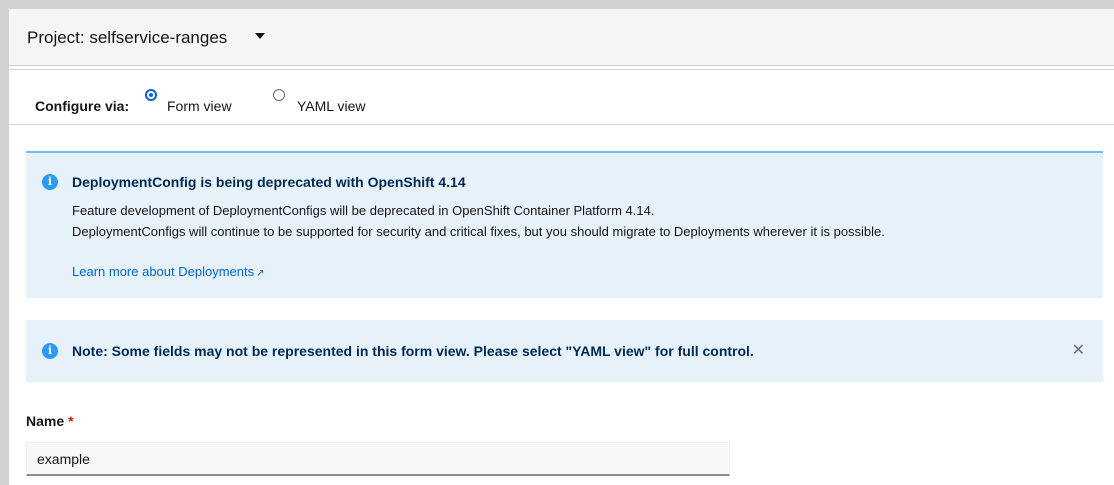 This screenshot has height=485, width=1114. I want to click on name-input, so click(378, 459).